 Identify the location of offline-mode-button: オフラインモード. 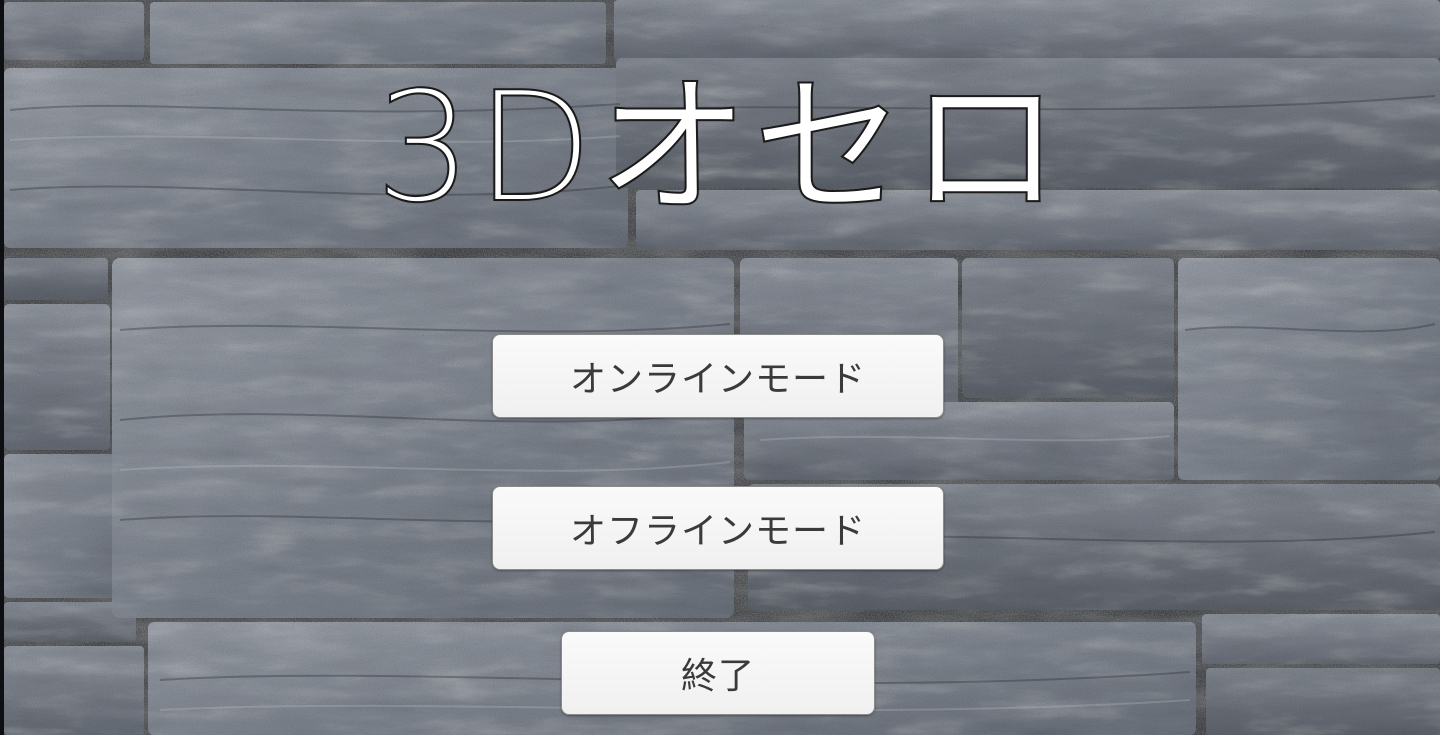
(718, 528).